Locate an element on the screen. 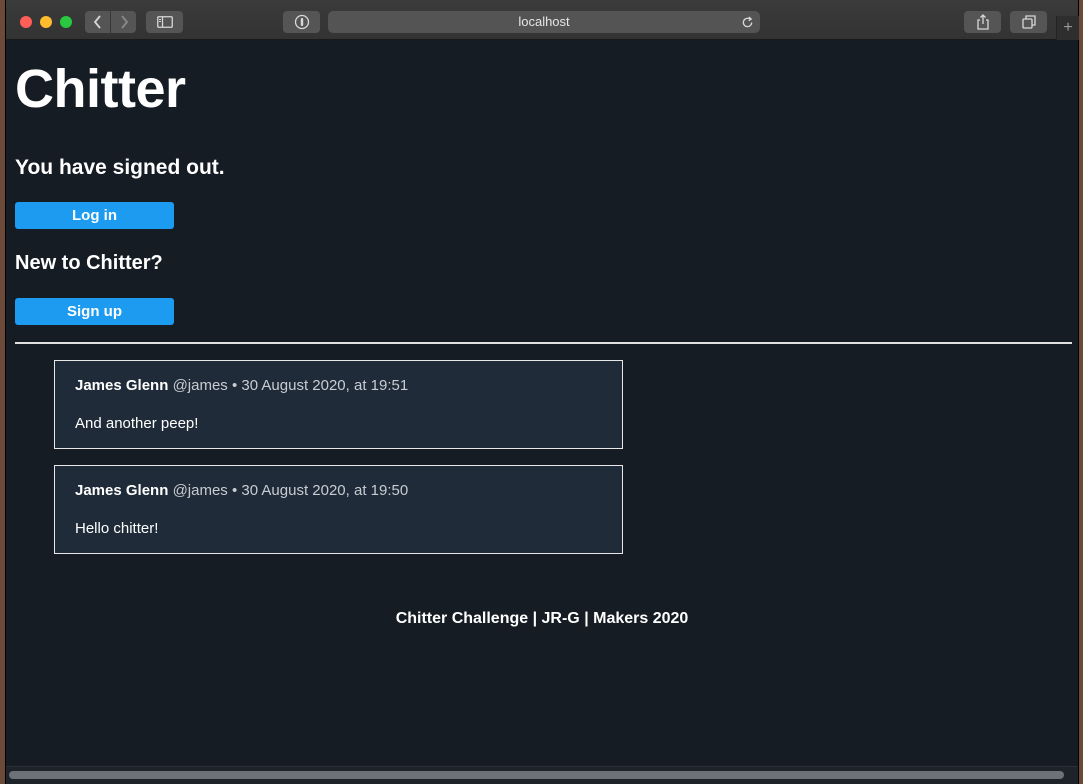  reload-icon is located at coordinates (747, 23).